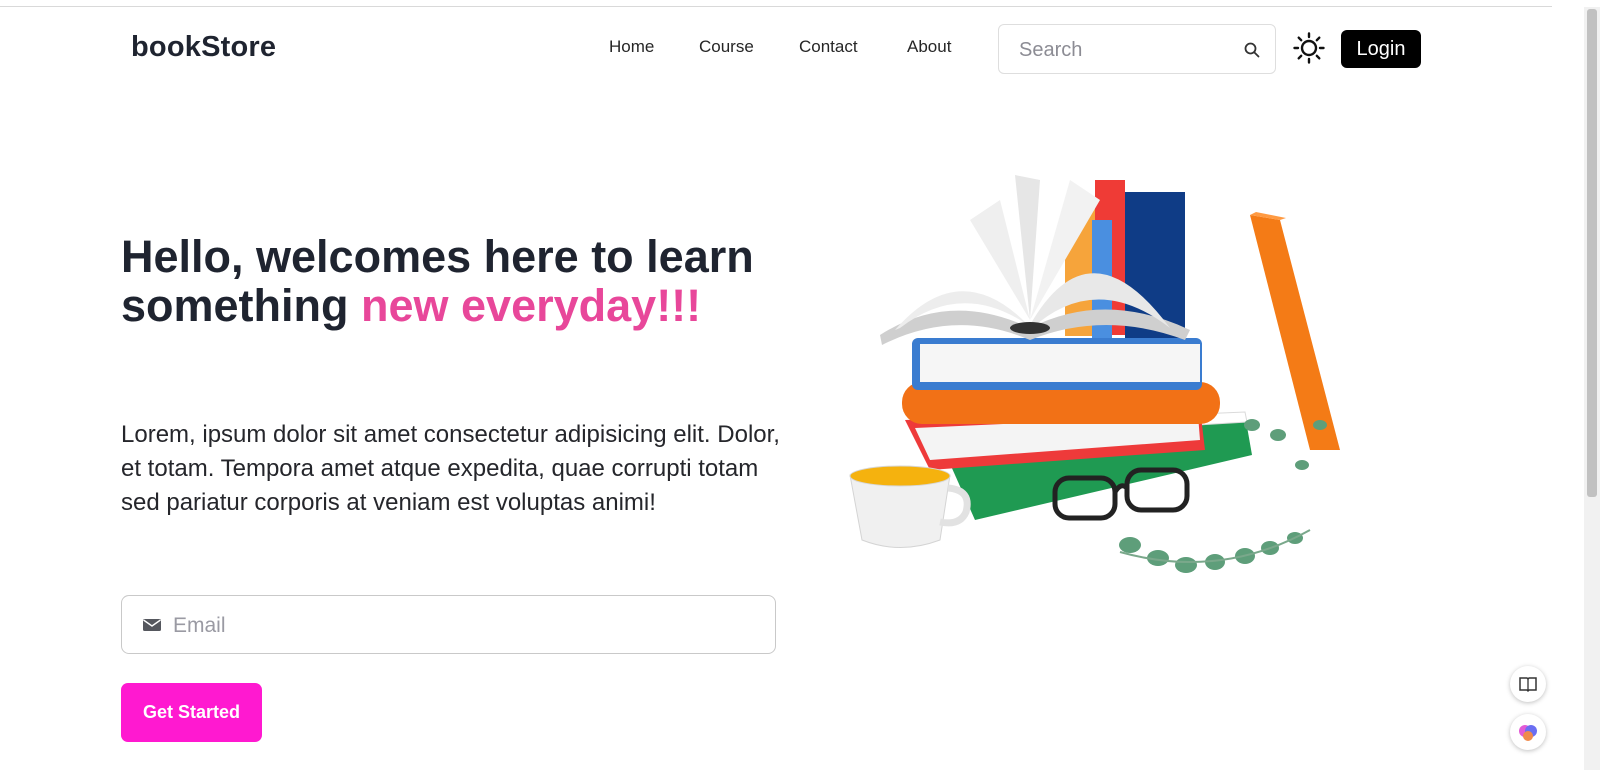 Image resolution: width=1600 pixels, height=770 pixels. What do you see at coordinates (1381, 49) in the screenshot?
I see `login-button: Login` at bounding box center [1381, 49].